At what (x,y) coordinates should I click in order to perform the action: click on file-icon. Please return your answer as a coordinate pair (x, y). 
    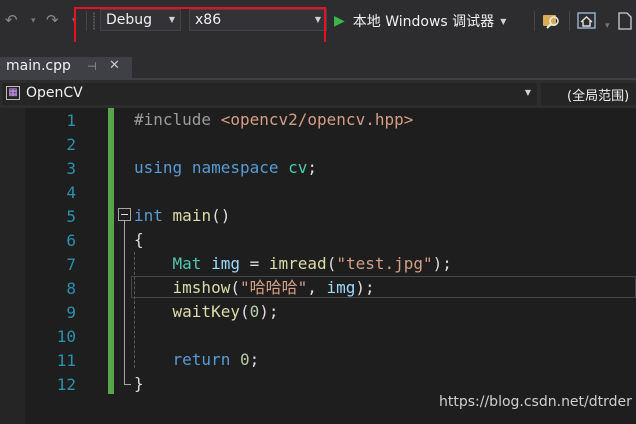
    Looking at the image, I should click on (625, 21).